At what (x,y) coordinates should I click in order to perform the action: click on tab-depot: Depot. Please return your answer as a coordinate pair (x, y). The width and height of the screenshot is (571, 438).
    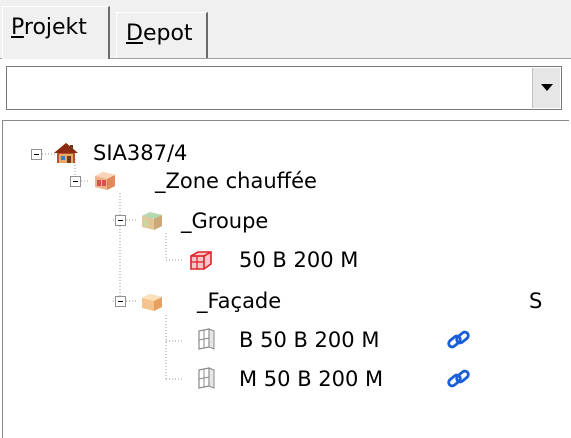
    Looking at the image, I should click on (162, 35).